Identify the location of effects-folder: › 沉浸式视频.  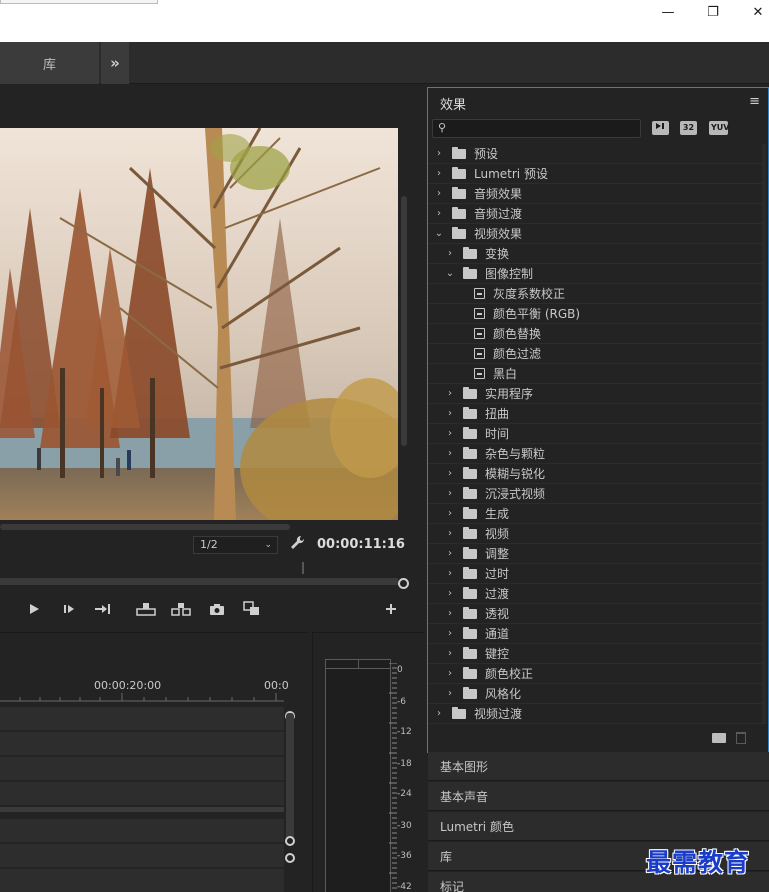
(595, 494).